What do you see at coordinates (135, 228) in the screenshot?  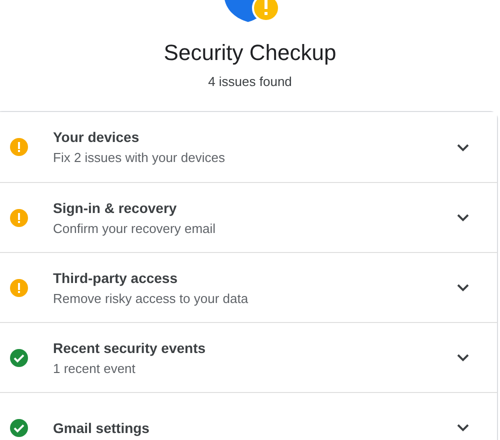 I see `item-description: Confirm your recovery email` at bounding box center [135, 228].